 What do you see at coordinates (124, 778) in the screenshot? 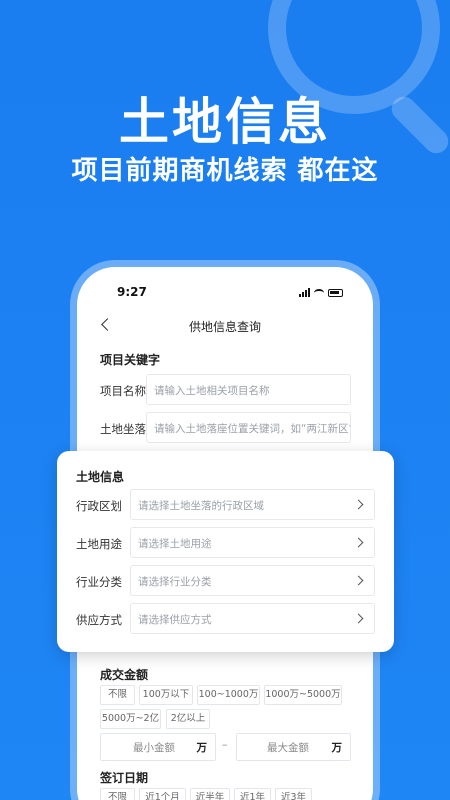
I see `sign-date-title: 签订日期` at bounding box center [124, 778].